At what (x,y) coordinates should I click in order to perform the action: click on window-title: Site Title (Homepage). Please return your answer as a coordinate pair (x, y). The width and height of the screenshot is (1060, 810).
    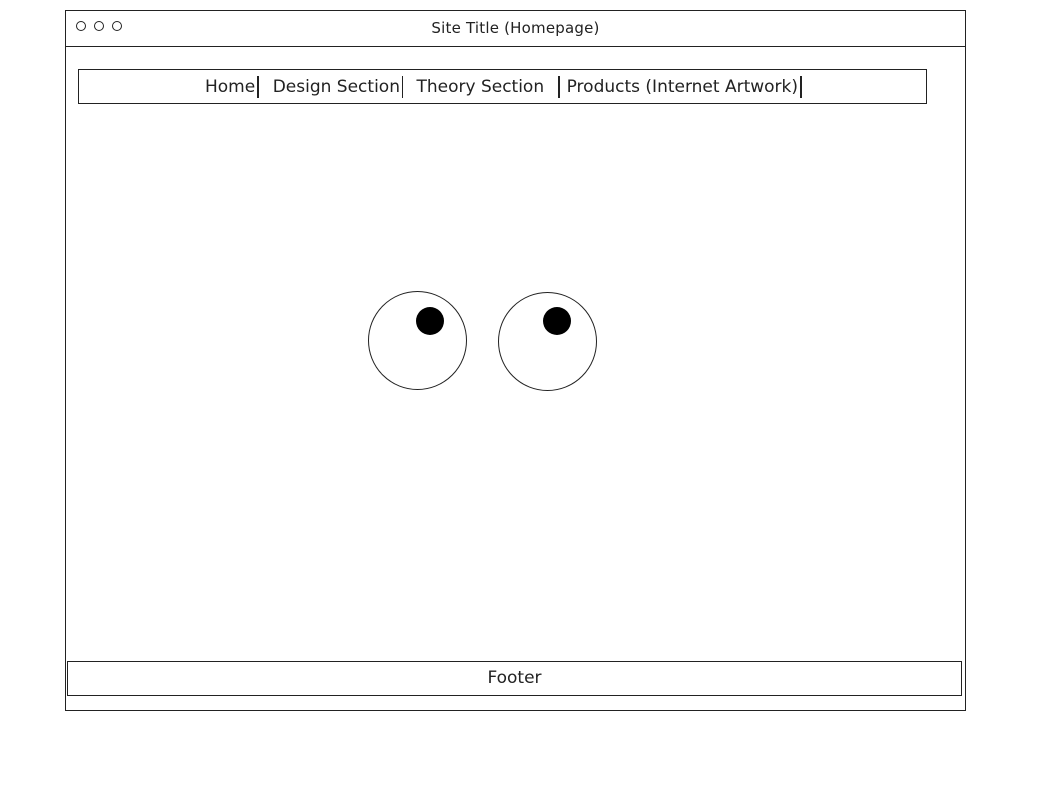
    Looking at the image, I should click on (515, 28).